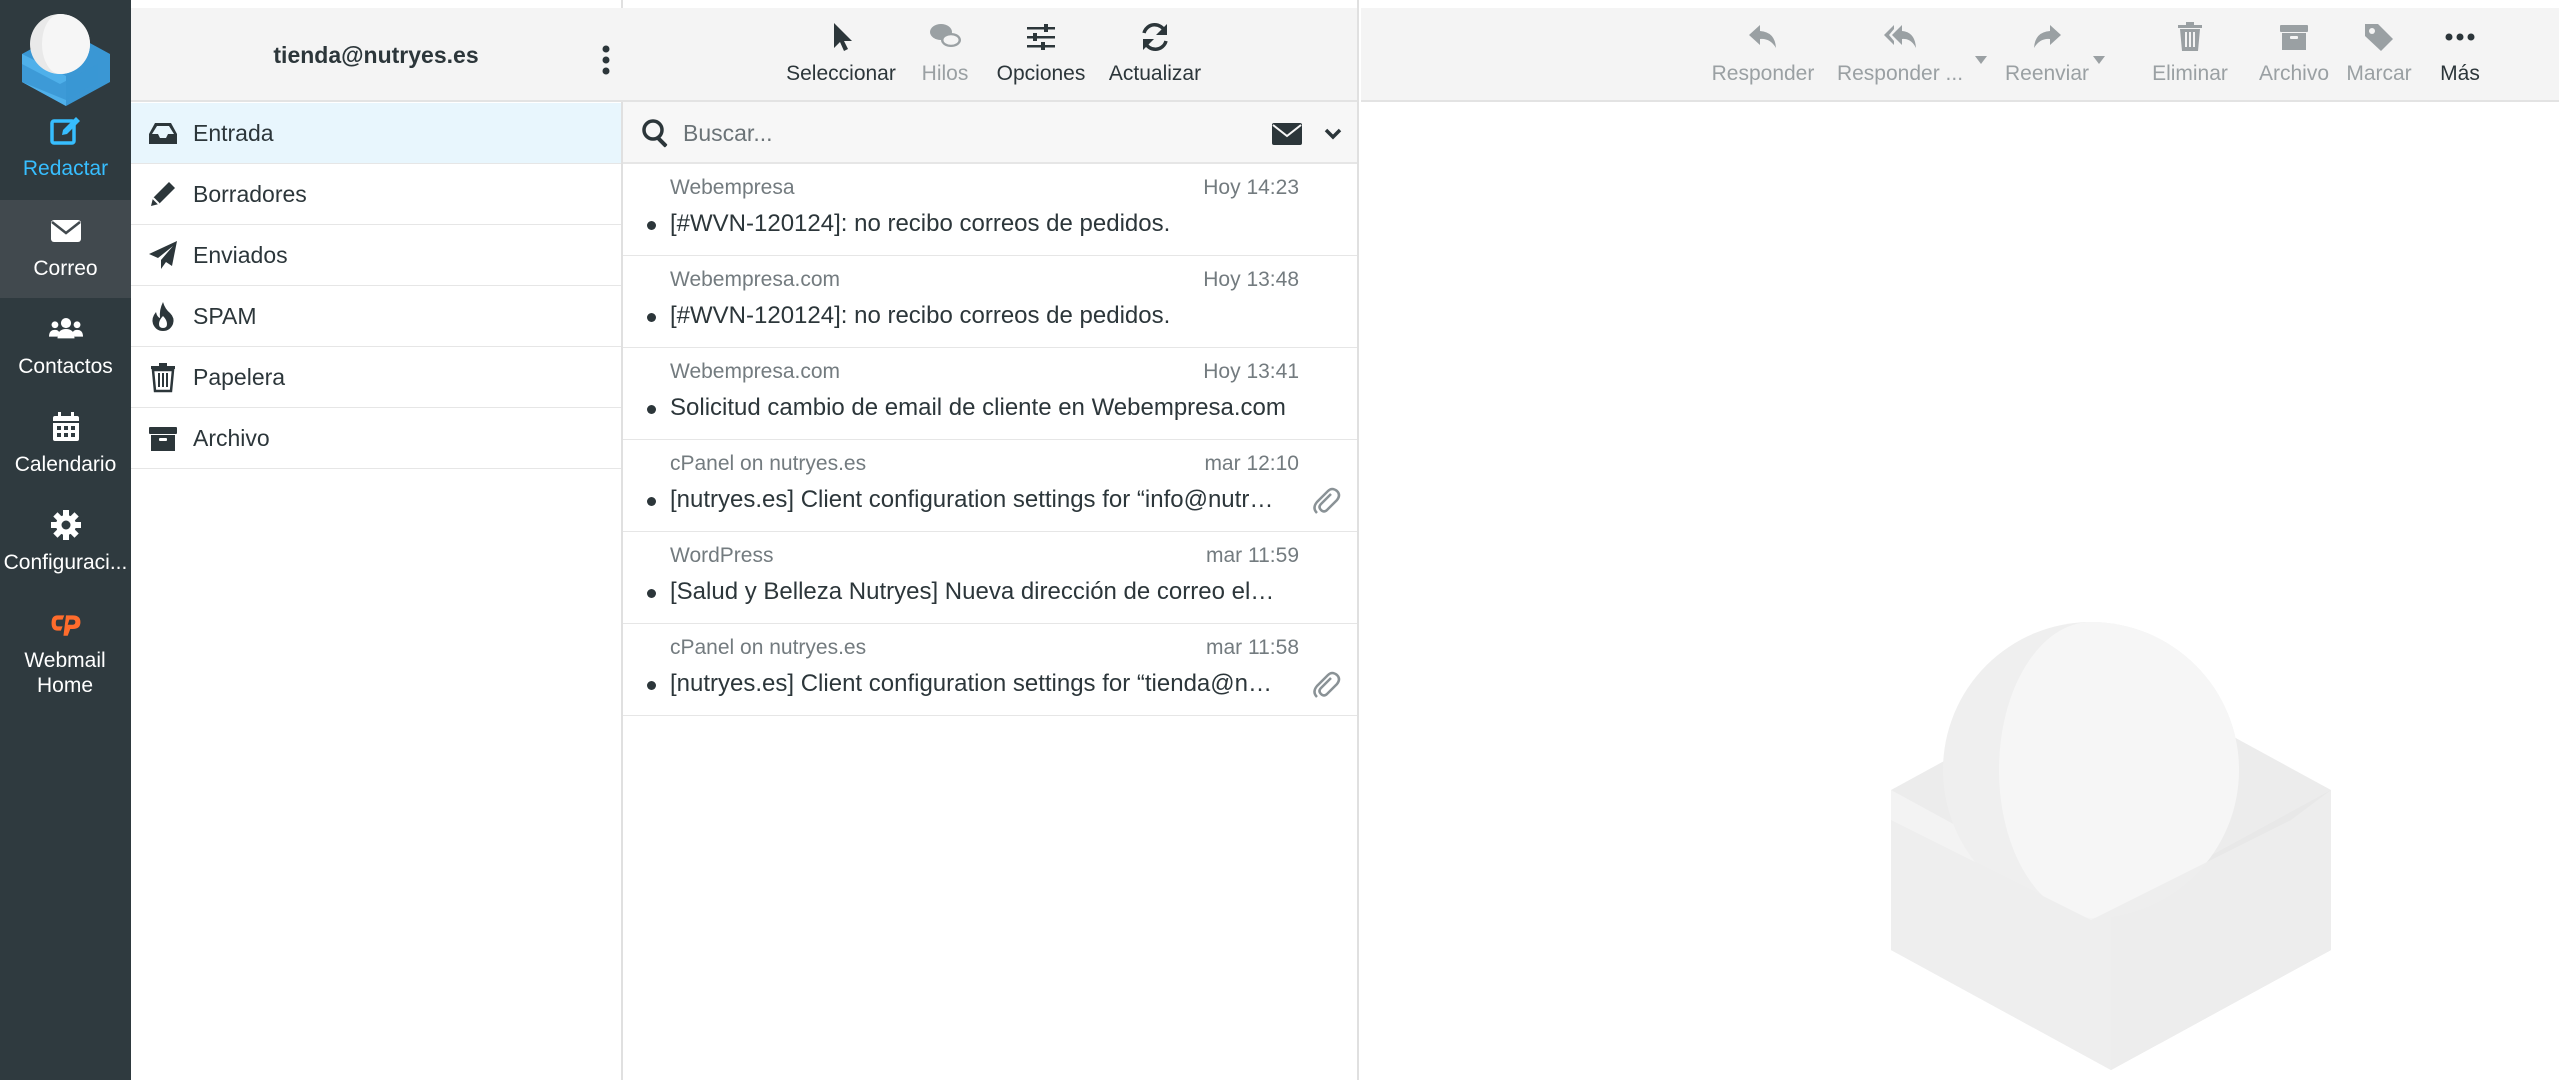 Image resolution: width=2559 pixels, height=1080 pixels. I want to click on account-name: tienda@nutryes.es, so click(376, 55).